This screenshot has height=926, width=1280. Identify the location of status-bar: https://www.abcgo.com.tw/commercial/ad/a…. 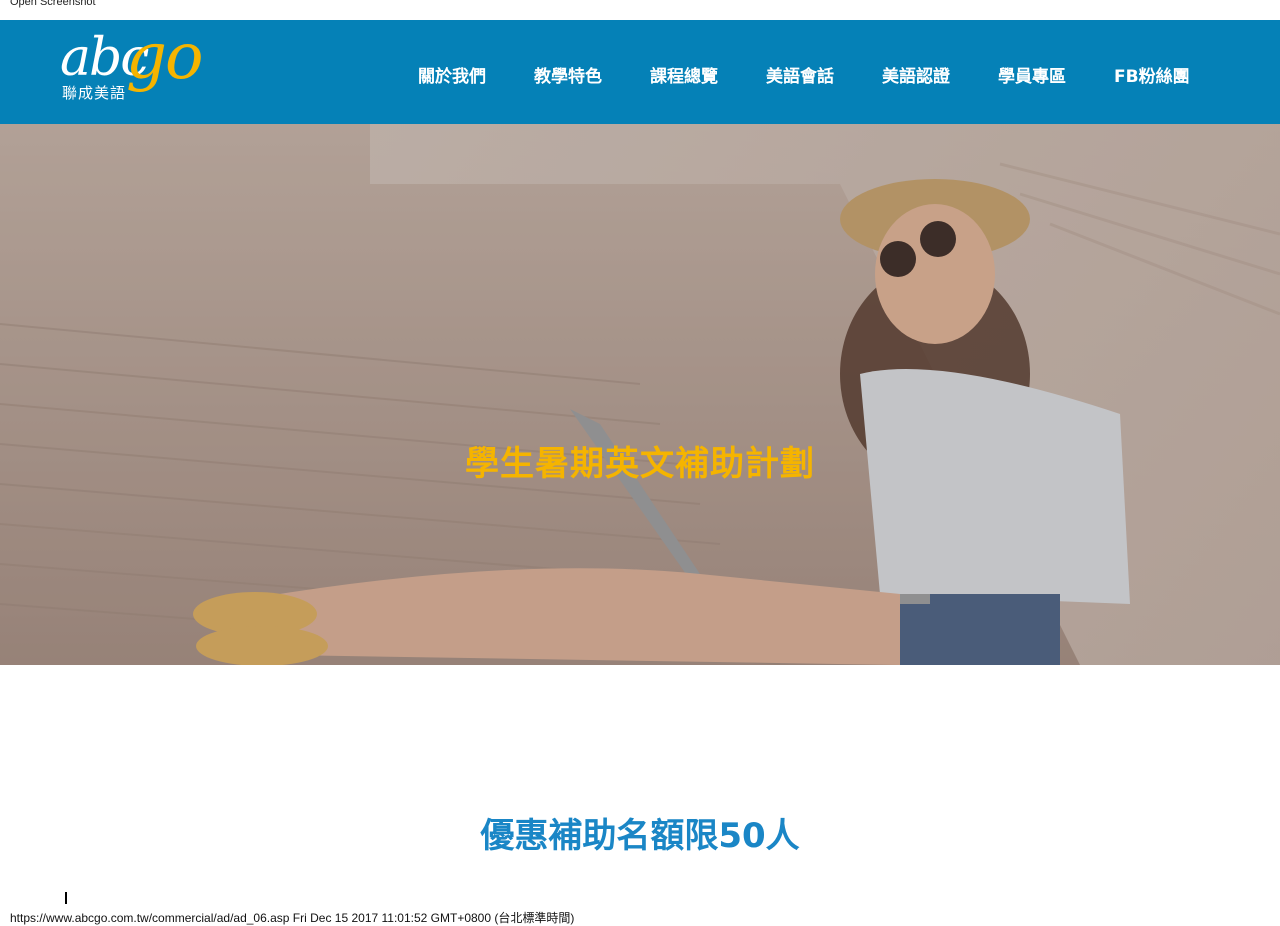
(292, 918).